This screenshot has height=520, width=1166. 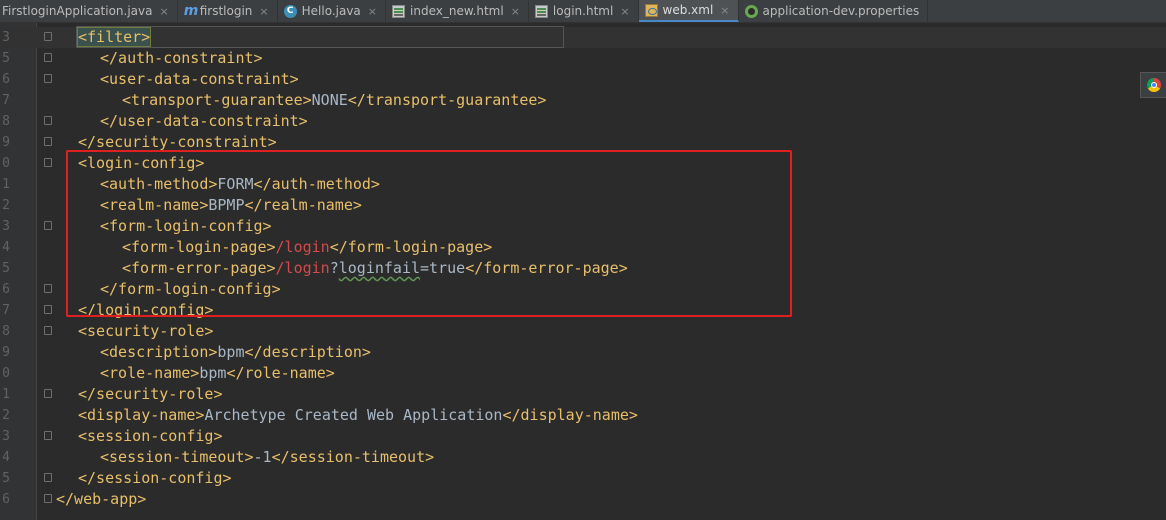 What do you see at coordinates (150, 373) in the screenshot?
I see `code-token: <role-name>` at bounding box center [150, 373].